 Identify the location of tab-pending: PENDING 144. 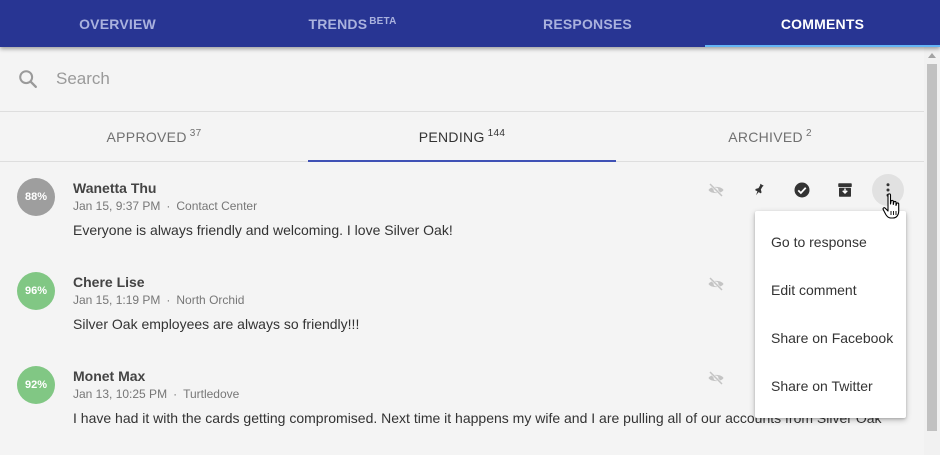
(462, 137).